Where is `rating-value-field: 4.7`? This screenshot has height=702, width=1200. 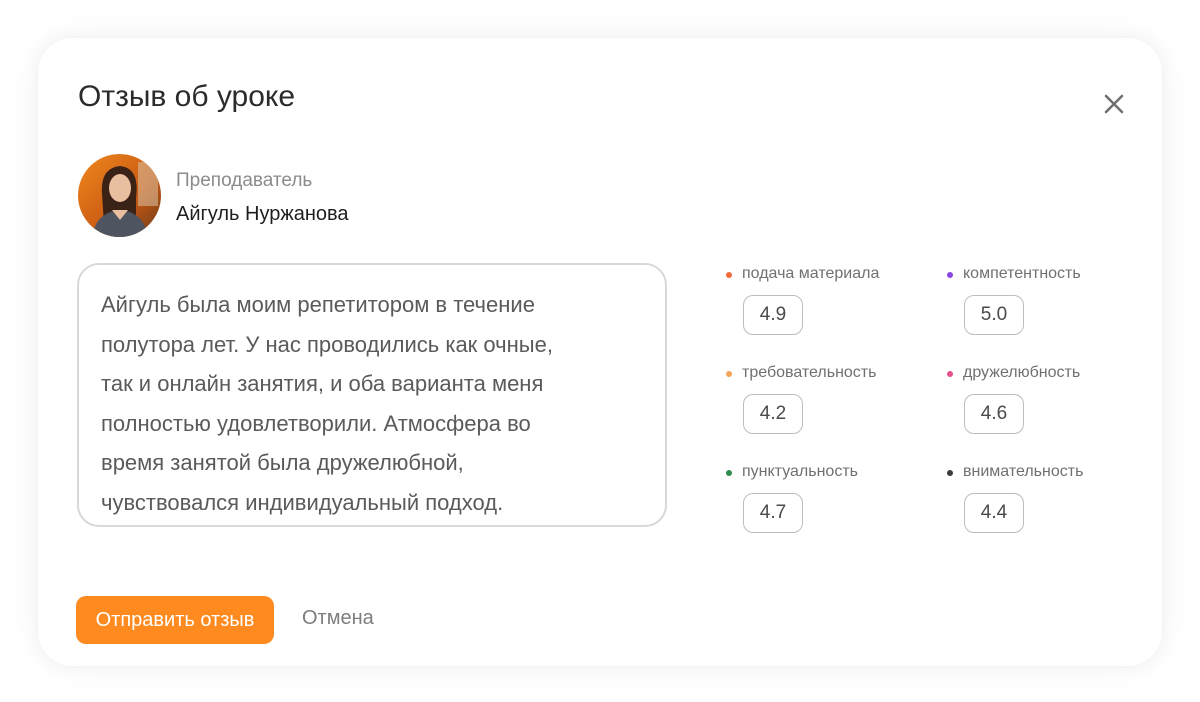
rating-value-field: 4.7 is located at coordinates (773, 513).